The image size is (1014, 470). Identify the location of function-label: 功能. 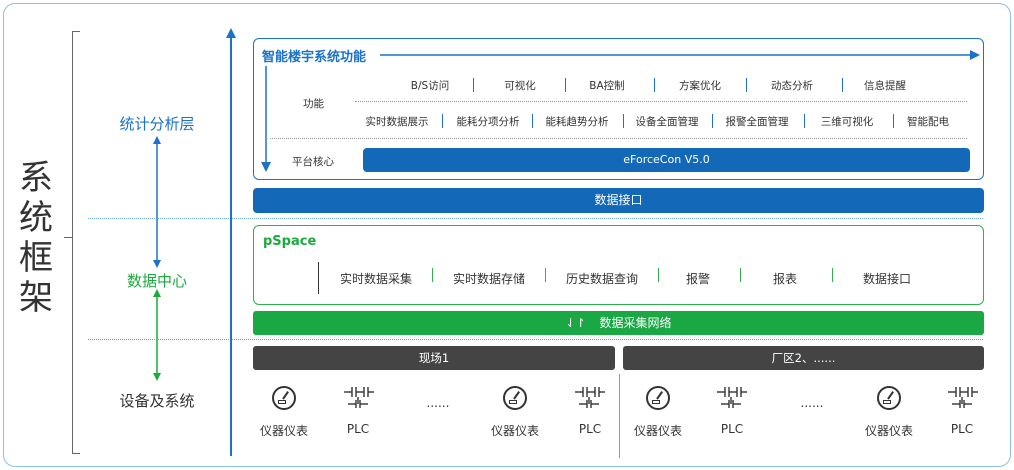
(313, 104).